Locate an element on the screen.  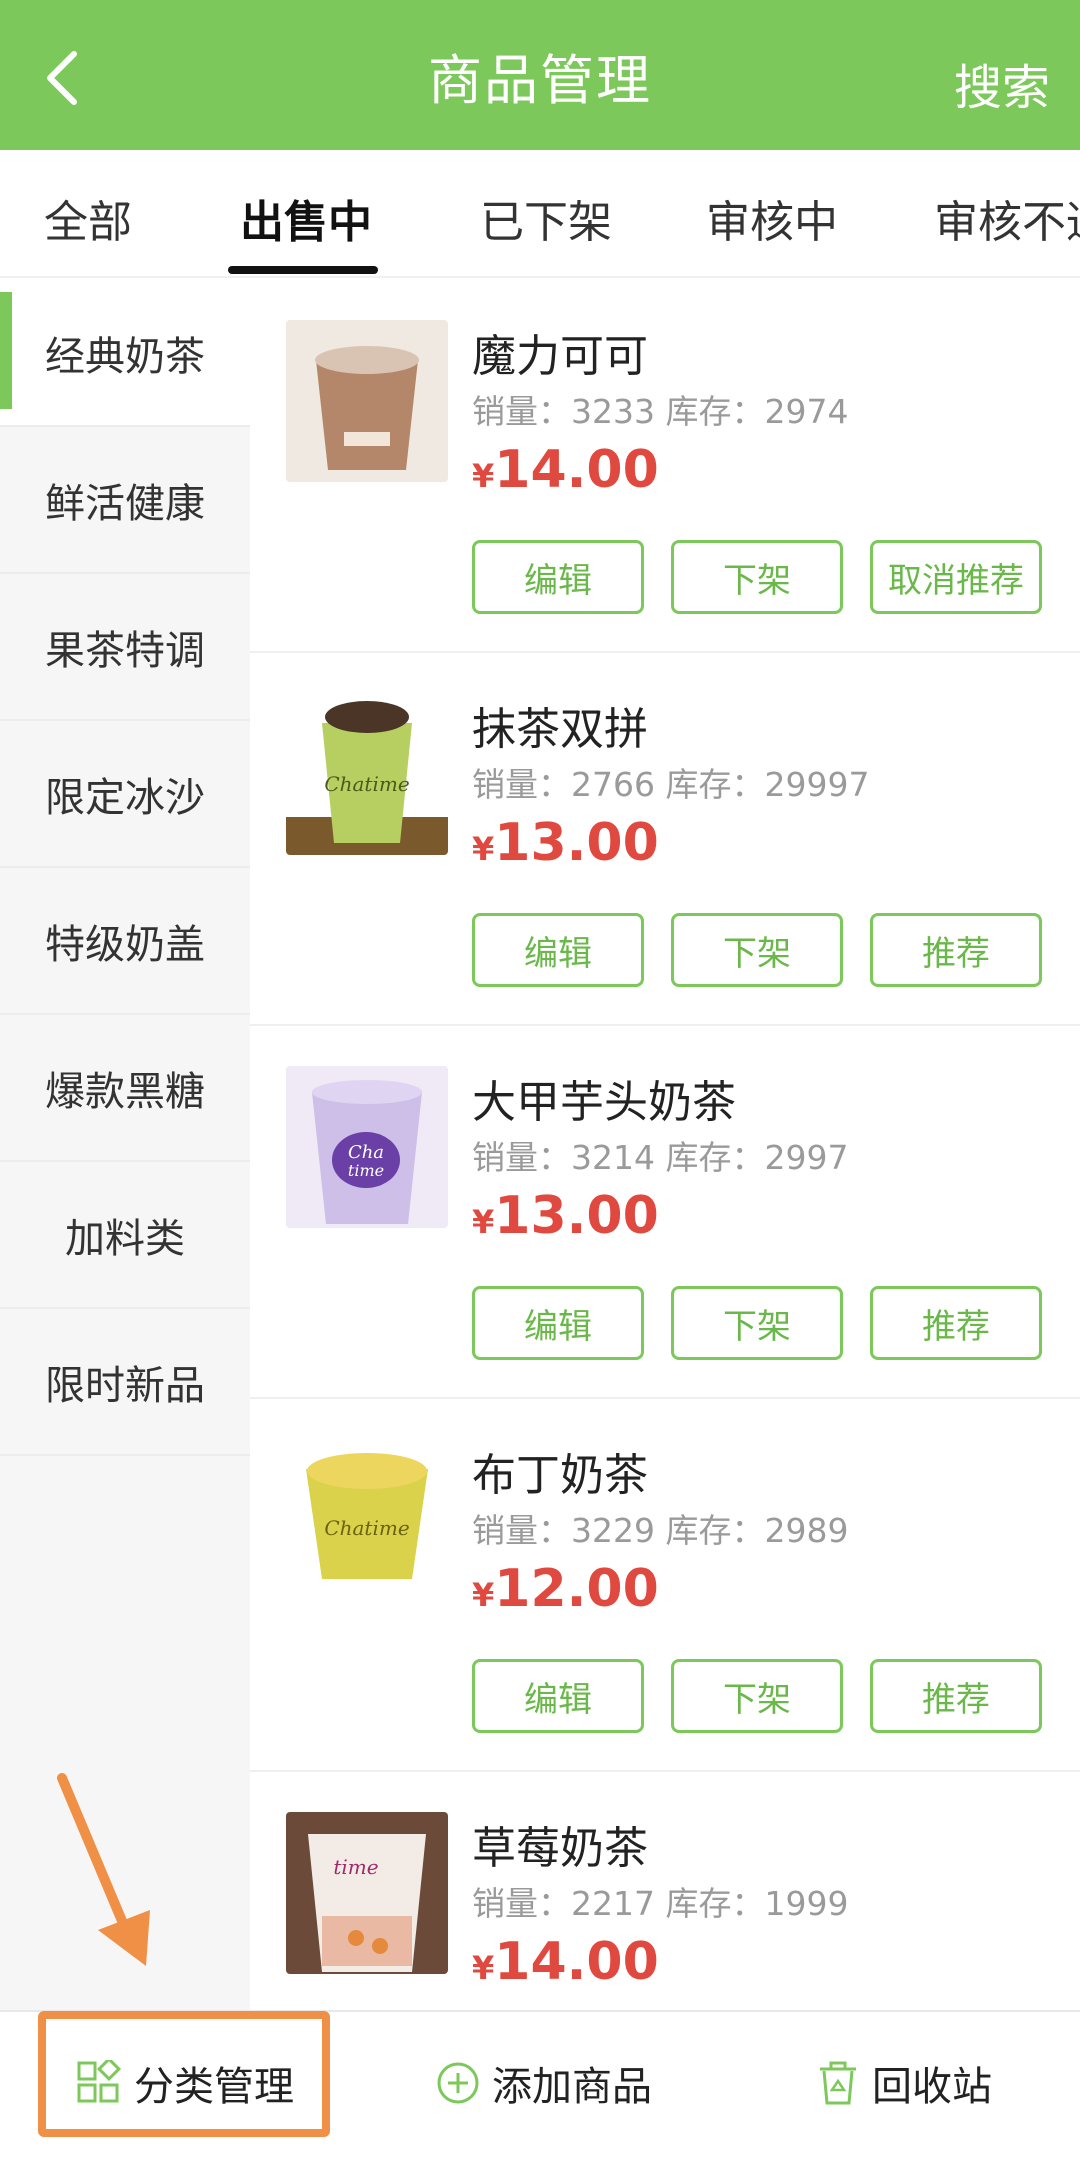
product-sales-stock: 销量：3214 库存：2997 is located at coordinates (660, 1157).